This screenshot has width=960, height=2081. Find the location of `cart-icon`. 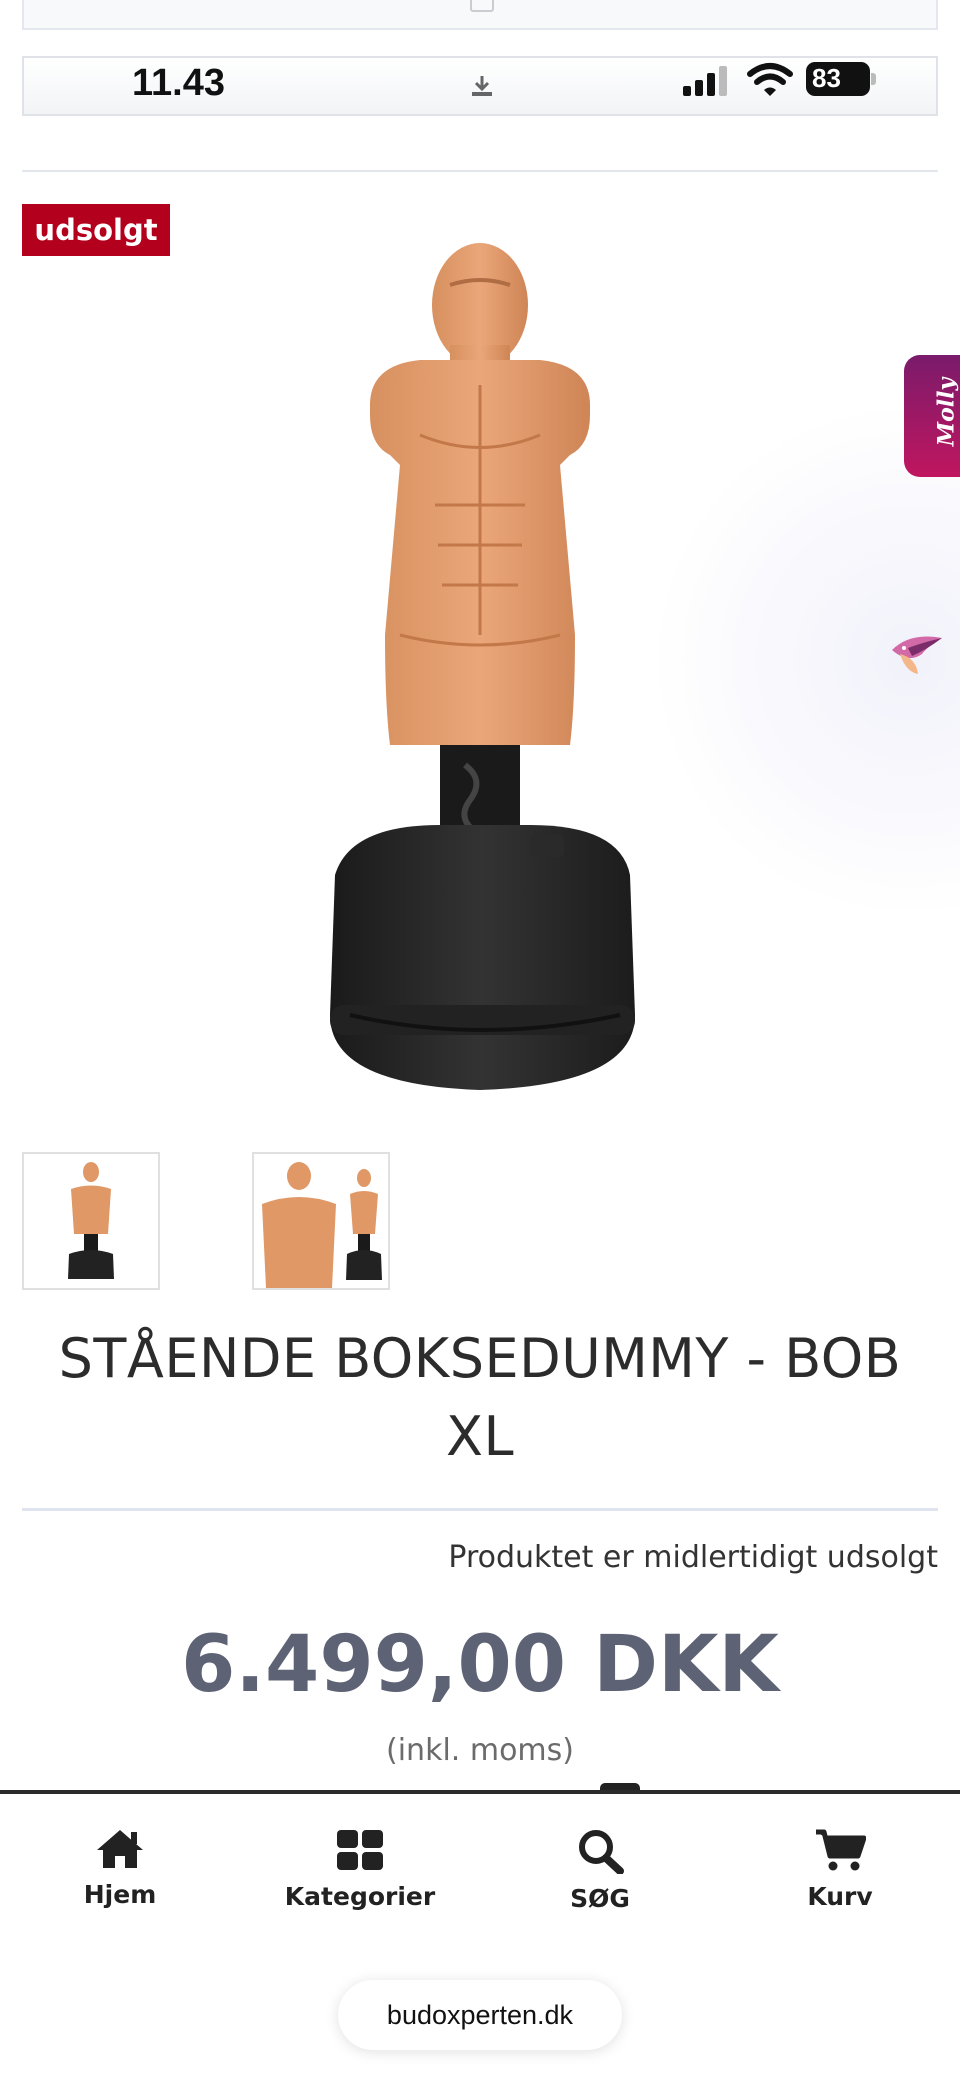

cart-icon is located at coordinates (841, 1850).